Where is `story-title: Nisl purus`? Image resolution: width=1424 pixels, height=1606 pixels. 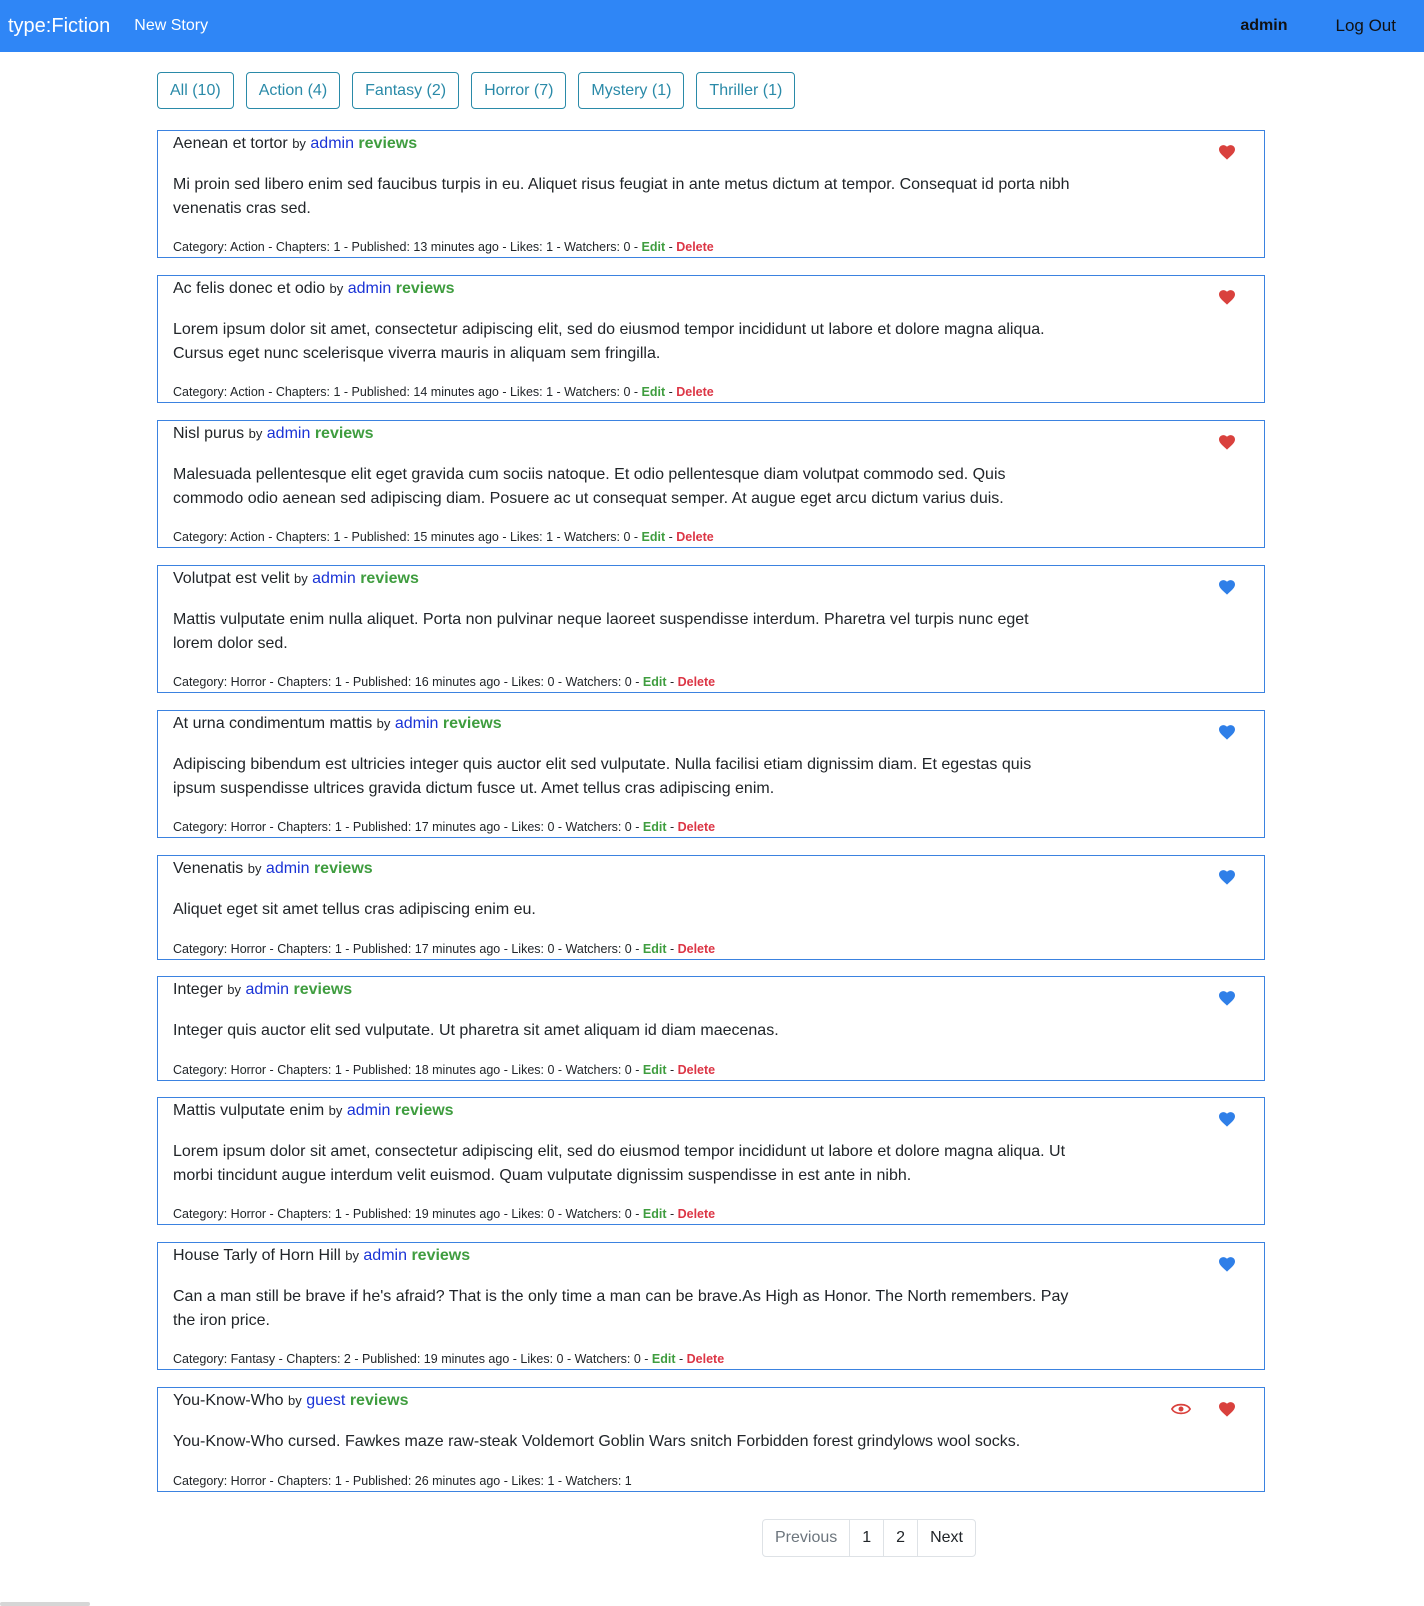
story-title: Nisl purus is located at coordinates (208, 433).